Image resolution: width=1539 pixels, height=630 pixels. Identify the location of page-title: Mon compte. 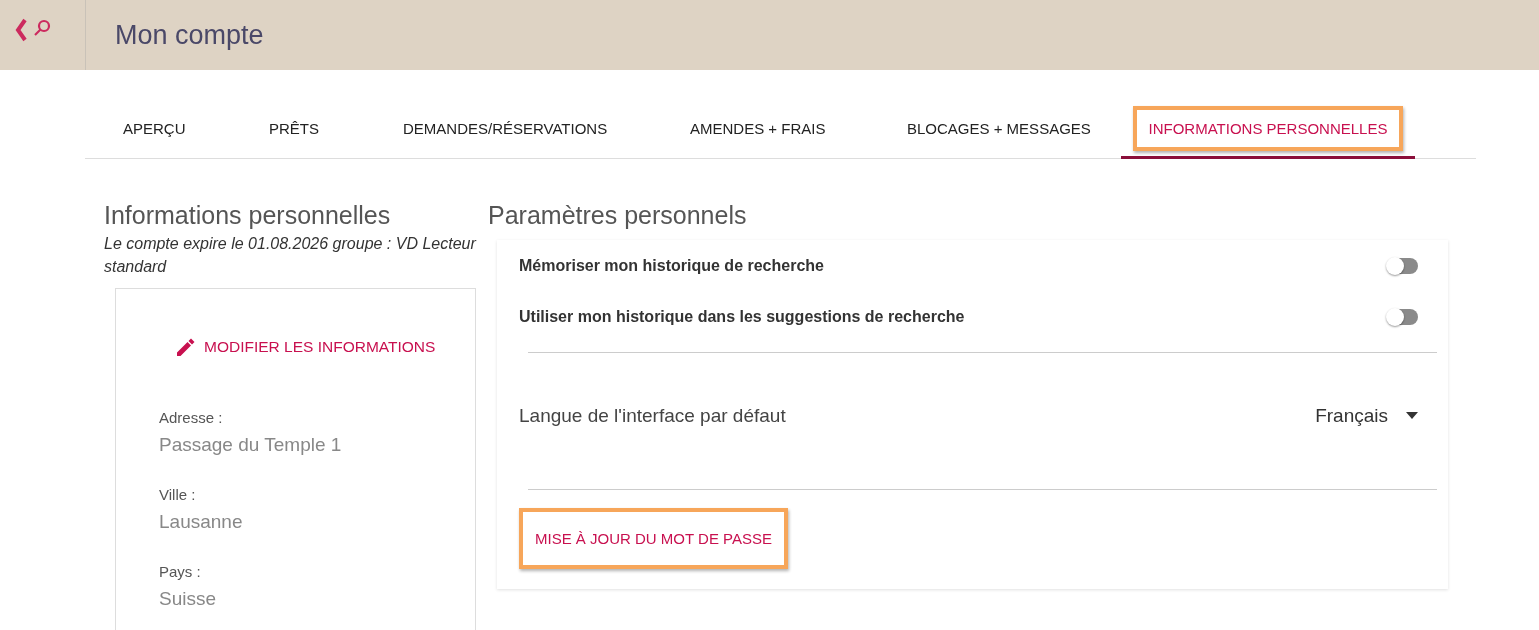
(189, 35).